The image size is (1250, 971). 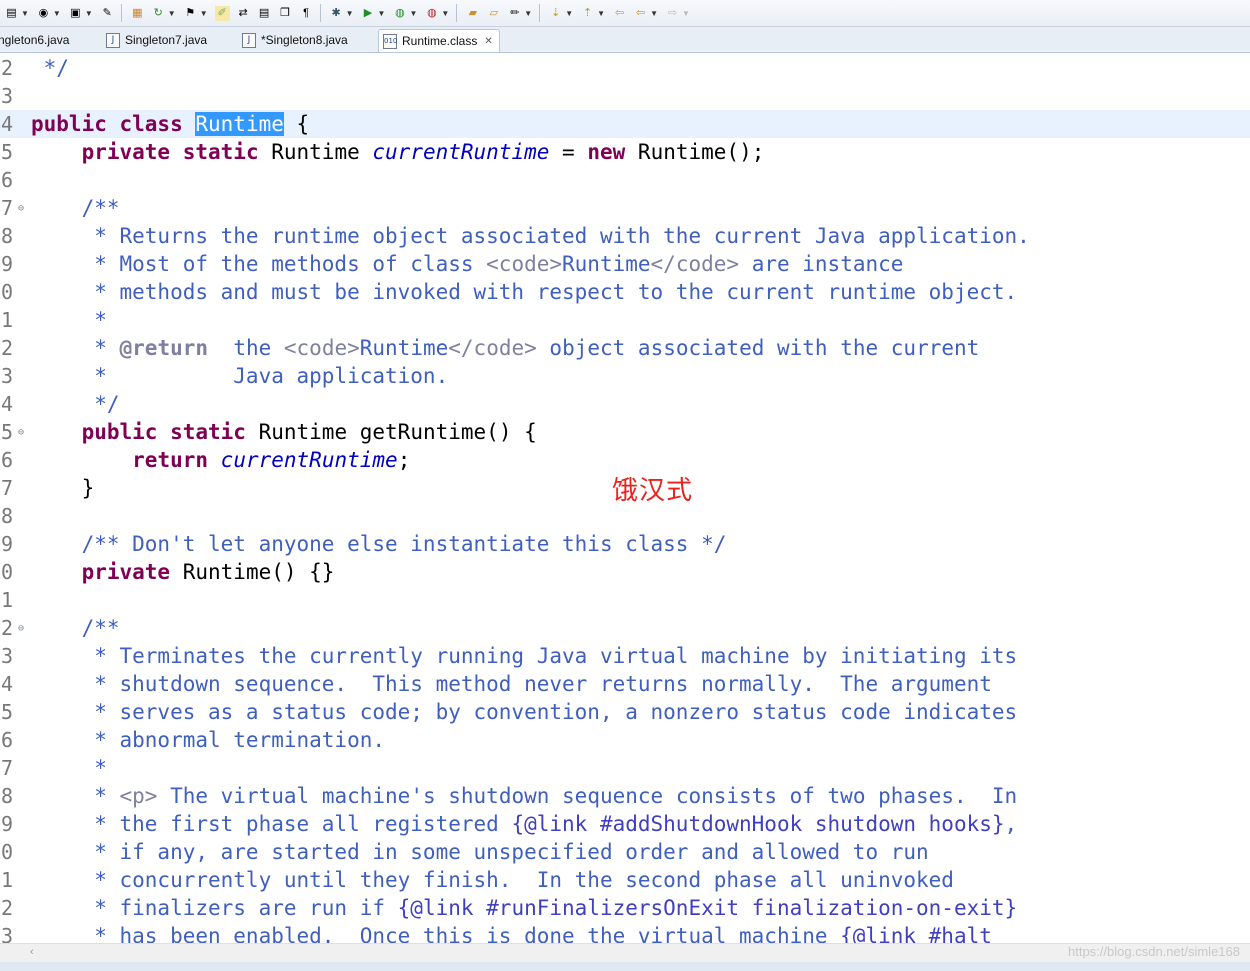 What do you see at coordinates (7, 796) in the screenshot?
I see `line-number: 68` at bounding box center [7, 796].